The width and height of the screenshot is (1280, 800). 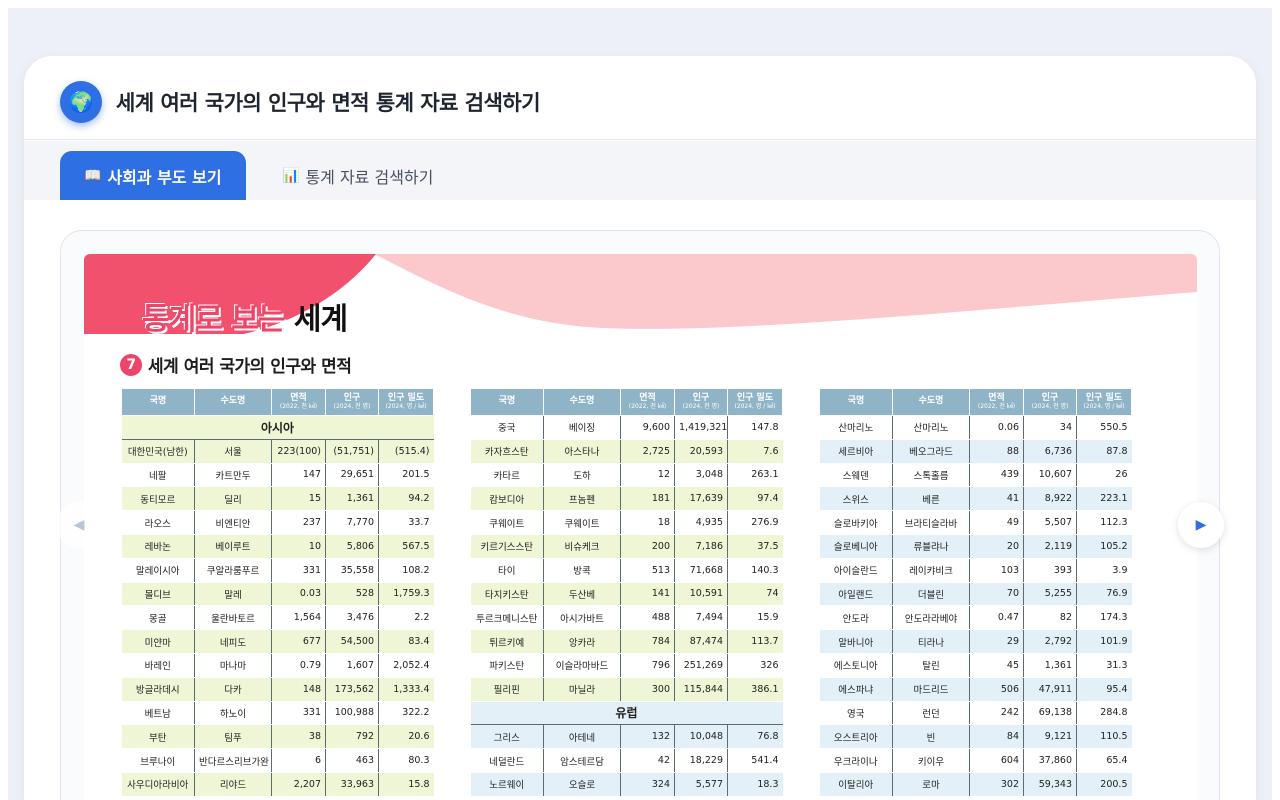 What do you see at coordinates (701, 570) in the screenshot?
I see `population-cell: 71,668` at bounding box center [701, 570].